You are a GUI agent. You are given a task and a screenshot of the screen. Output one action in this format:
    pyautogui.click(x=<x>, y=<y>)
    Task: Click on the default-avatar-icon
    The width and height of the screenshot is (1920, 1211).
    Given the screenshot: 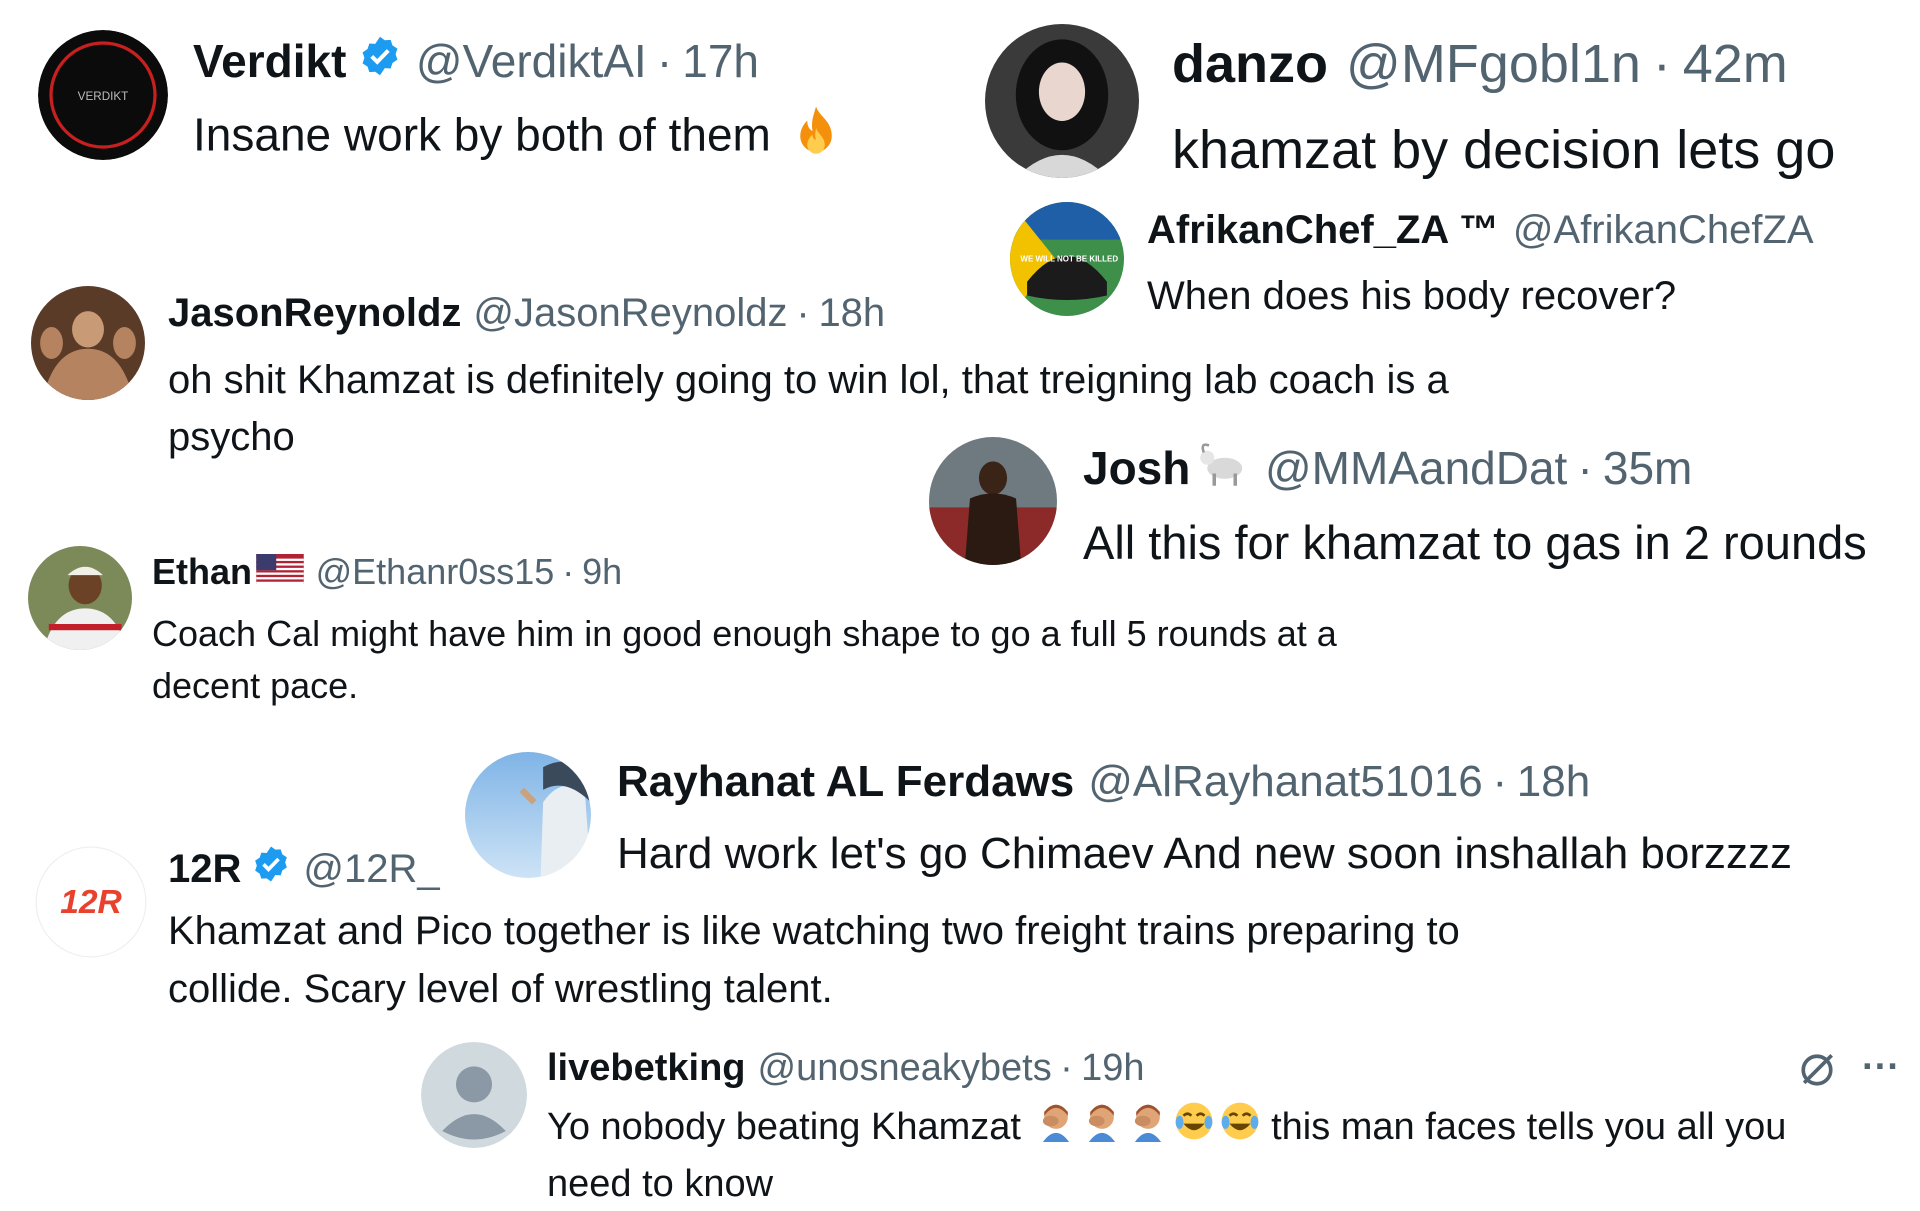 What is the action you would take?
    pyautogui.click(x=474, y=1095)
    